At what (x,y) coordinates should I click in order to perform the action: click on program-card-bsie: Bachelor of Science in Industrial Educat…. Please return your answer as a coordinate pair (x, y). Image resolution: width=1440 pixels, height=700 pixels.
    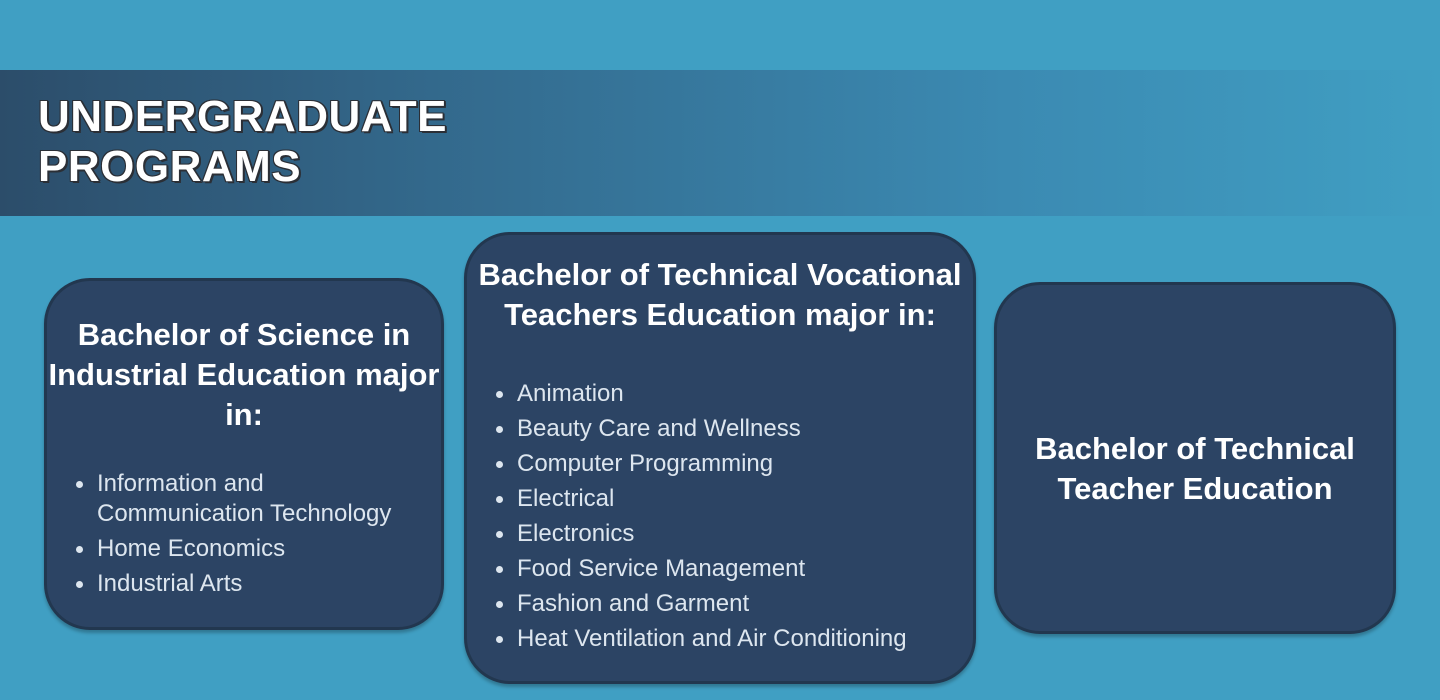
    Looking at the image, I should click on (244, 454).